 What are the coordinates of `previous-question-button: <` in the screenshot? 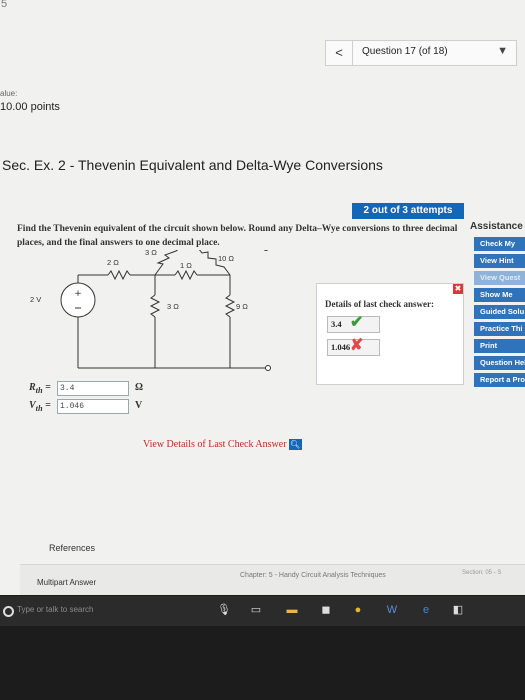 It's located at (339, 53).